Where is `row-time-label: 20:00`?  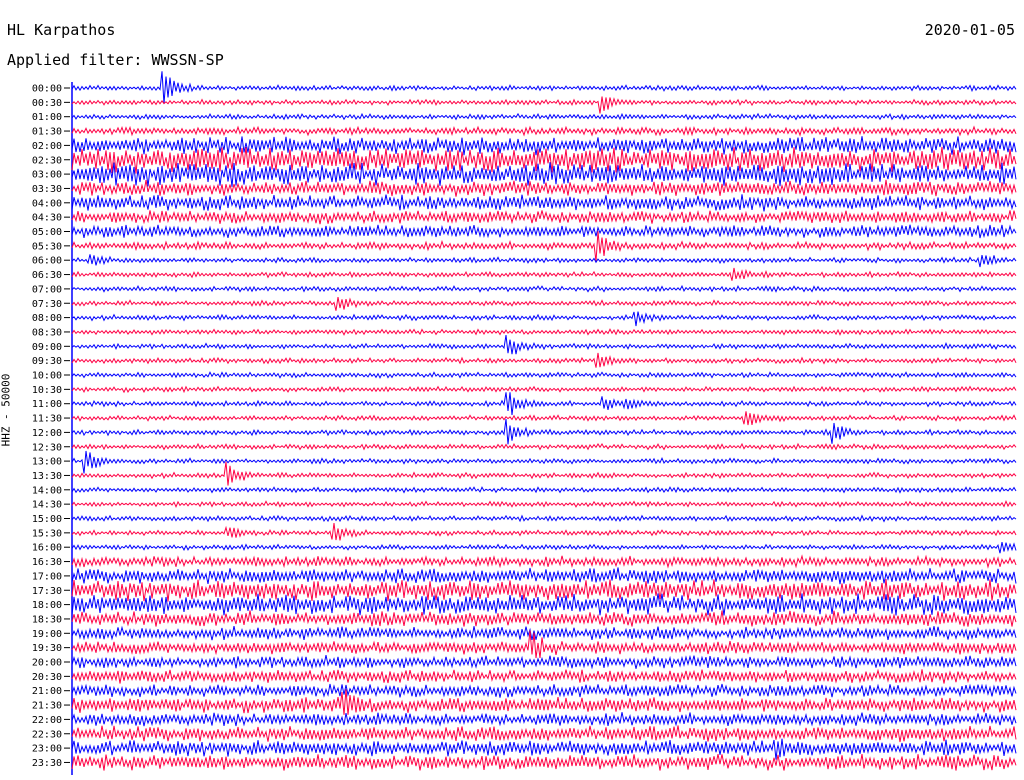
row-time-label: 20:00 is located at coordinates (47, 663).